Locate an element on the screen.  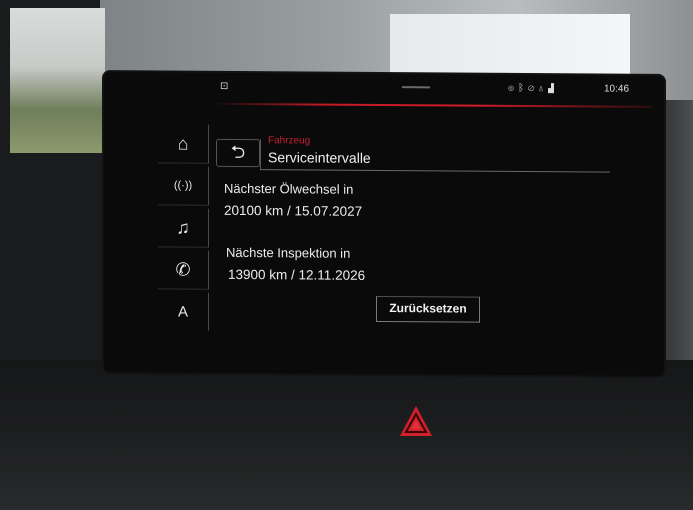
header-divider is located at coordinates (260, 154).